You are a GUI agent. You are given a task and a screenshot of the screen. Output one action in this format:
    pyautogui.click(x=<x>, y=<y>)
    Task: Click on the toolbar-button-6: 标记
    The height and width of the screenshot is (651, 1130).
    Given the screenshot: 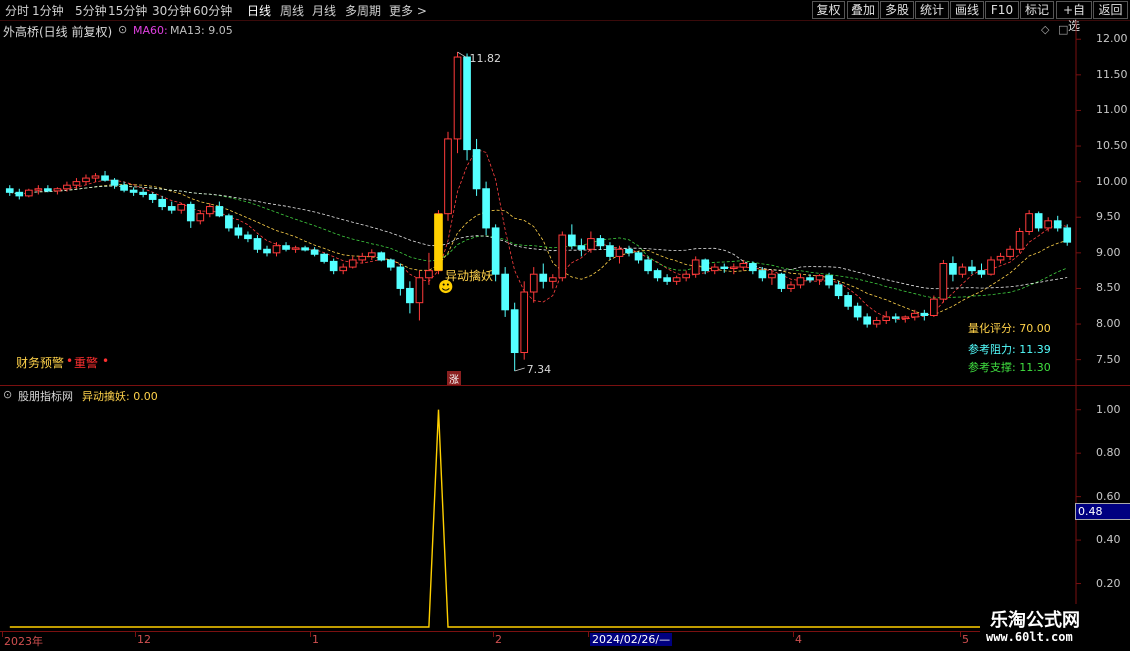 What is the action you would take?
    pyautogui.click(x=1037, y=10)
    